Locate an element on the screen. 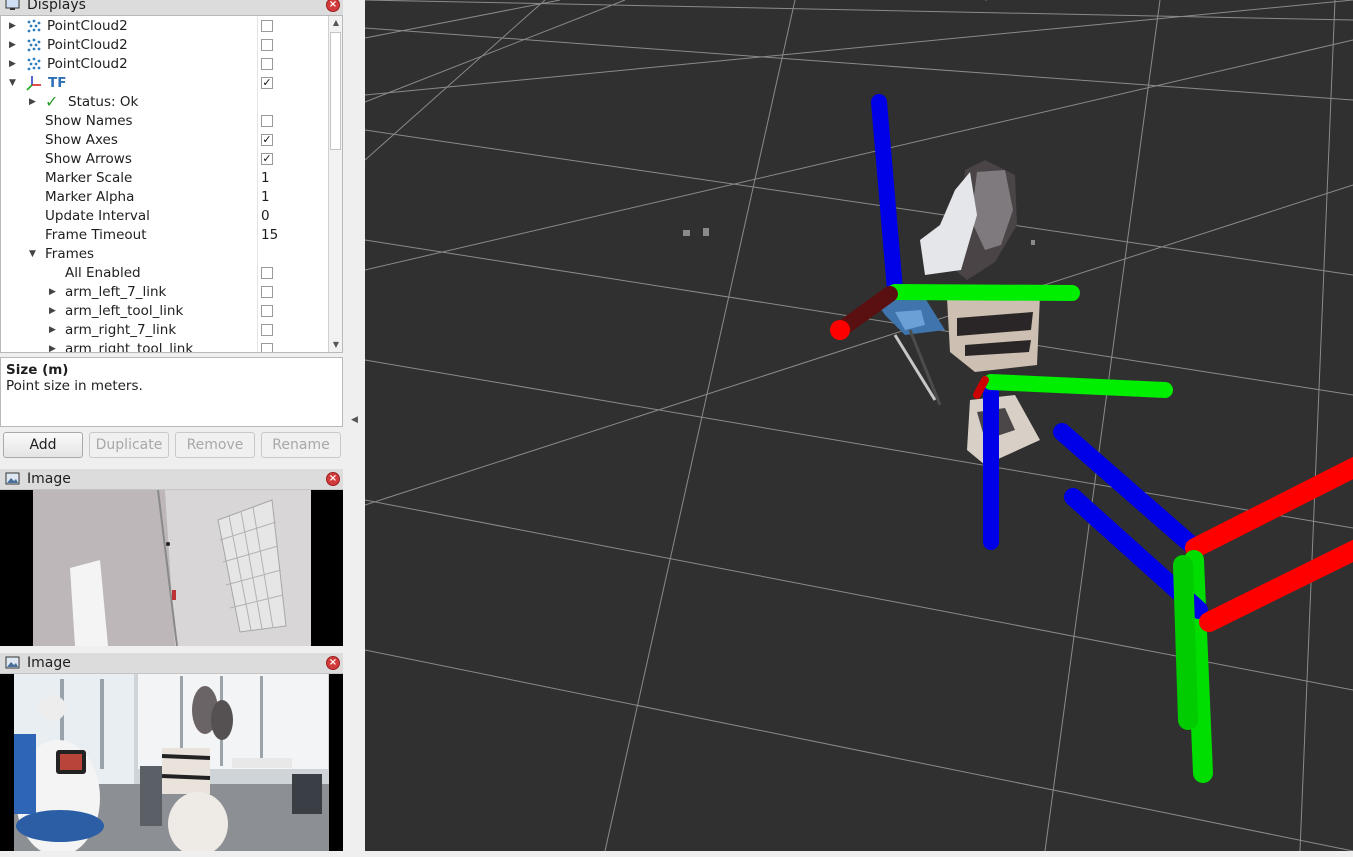 The height and width of the screenshot is (857, 1353). remove-button: Remove is located at coordinates (215, 445).